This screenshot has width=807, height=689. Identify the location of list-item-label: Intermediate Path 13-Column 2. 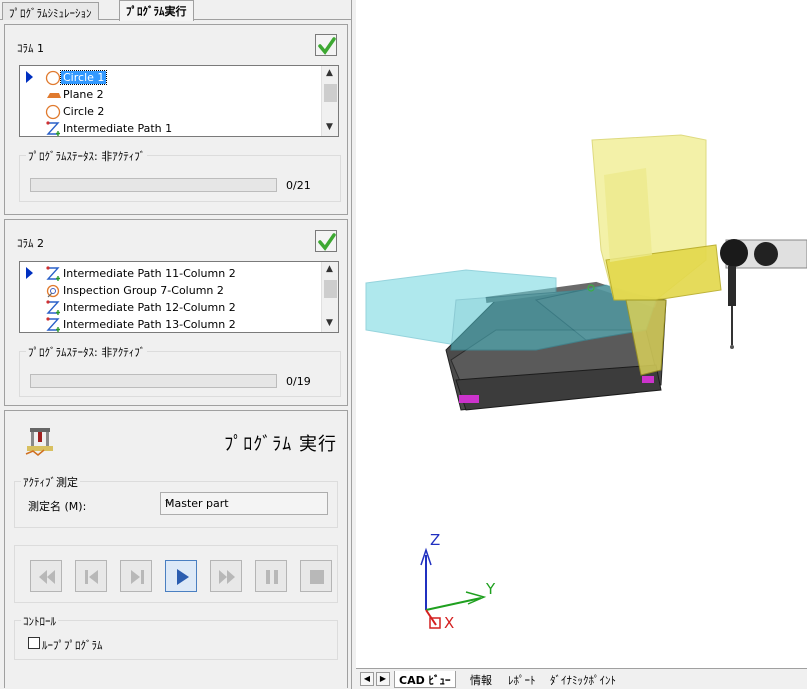
(149, 324).